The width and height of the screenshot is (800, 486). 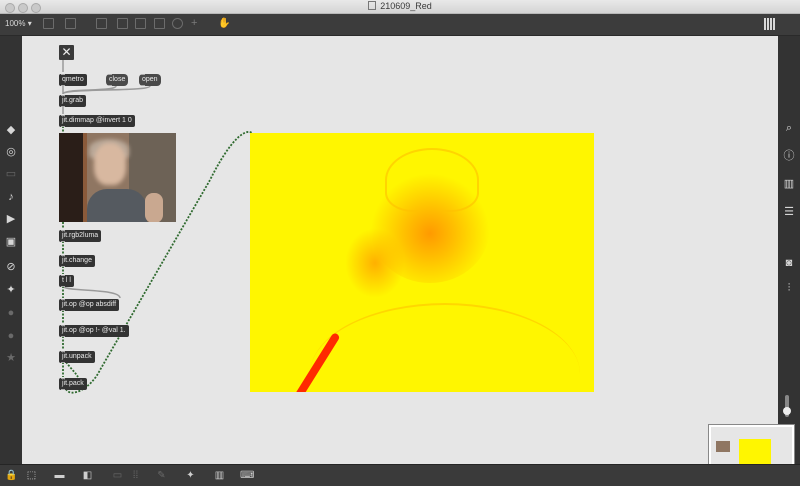 I want to click on mixer-icon: ⫶, so click(x=789, y=288).